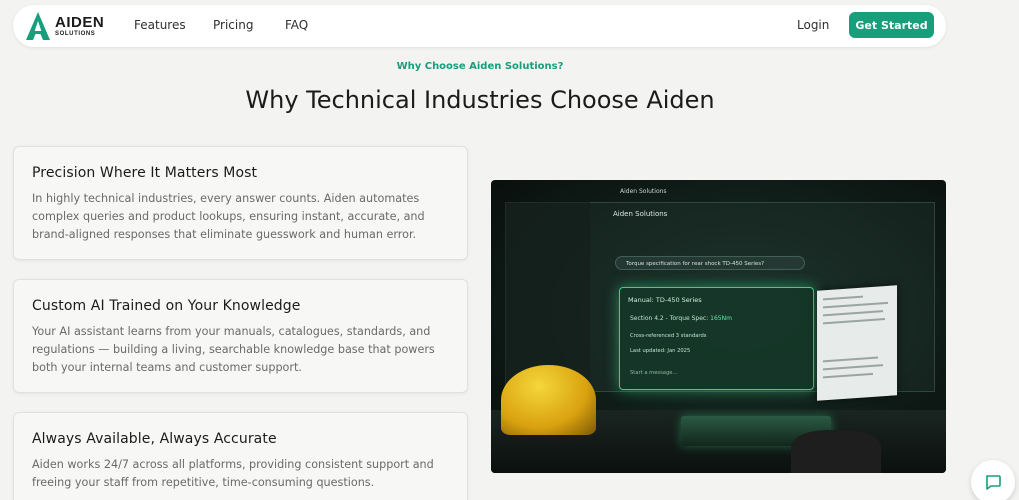 The width and height of the screenshot is (1019, 500). I want to click on app-topbar: Aiden Solutions, so click(720, 193).